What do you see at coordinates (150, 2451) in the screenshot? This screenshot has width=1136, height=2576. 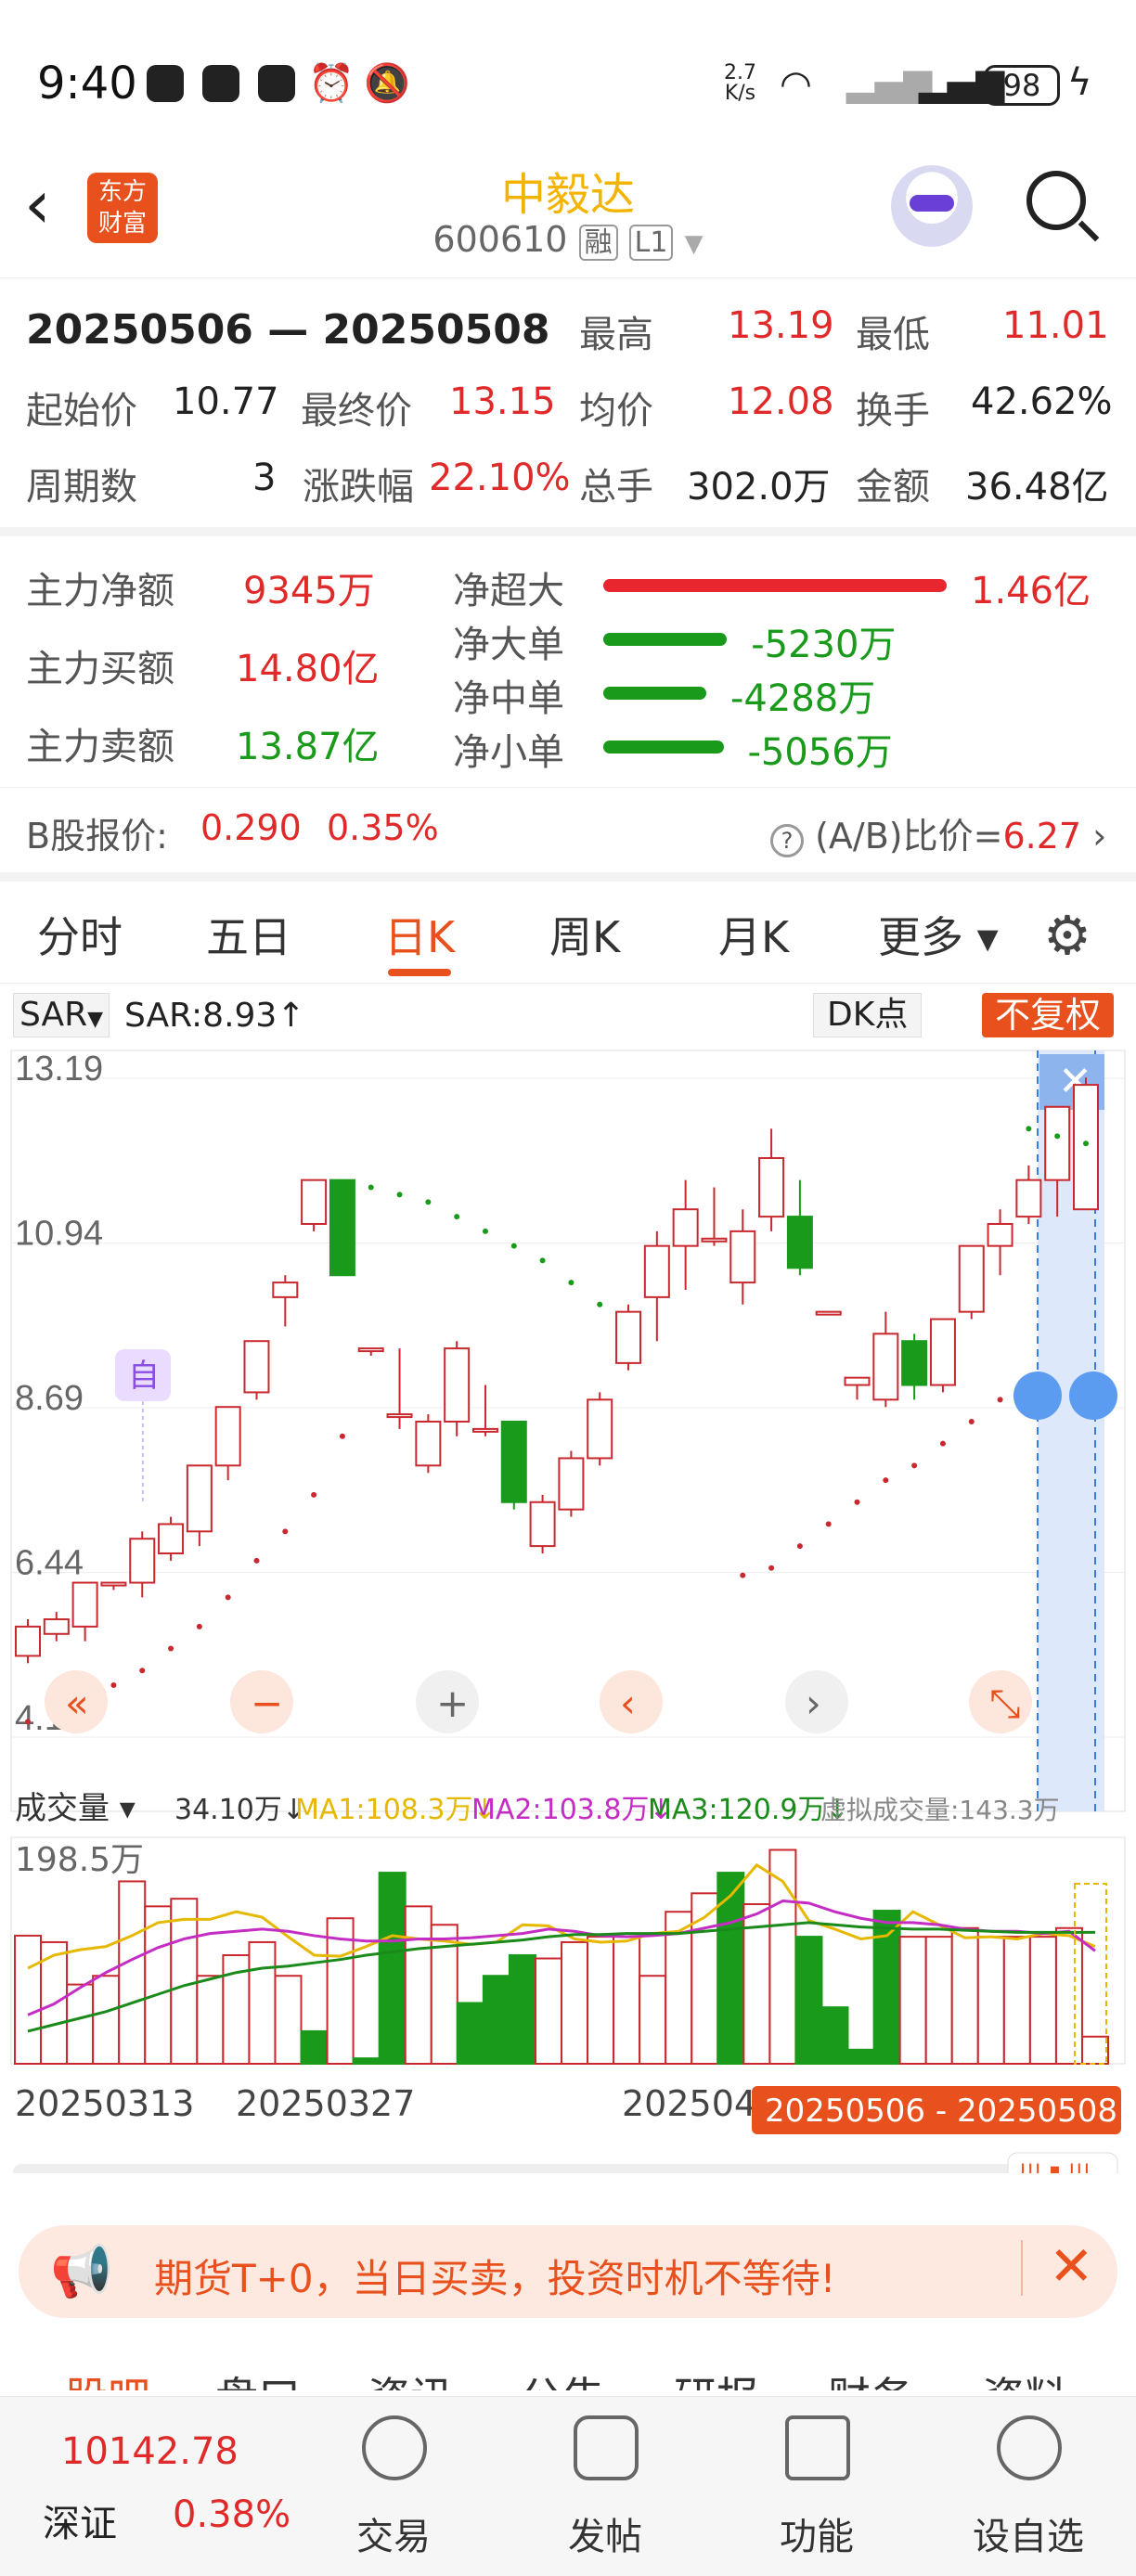 I see `index-value: 10142.78` at bounding box center [150, 2451].